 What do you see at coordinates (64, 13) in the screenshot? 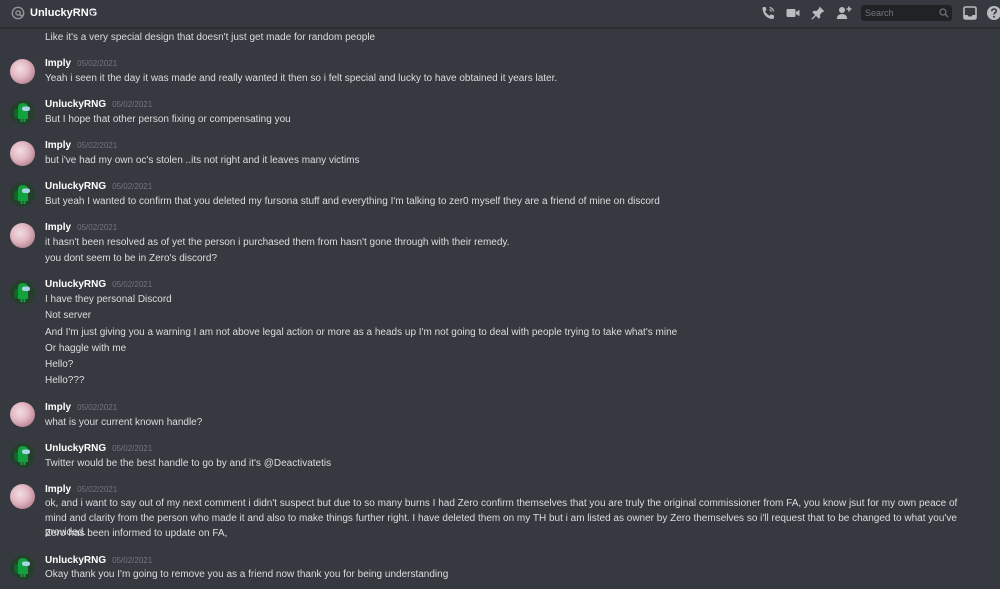
I see `channel-title: UnluckyRNG` at bounding box center [64, 13].